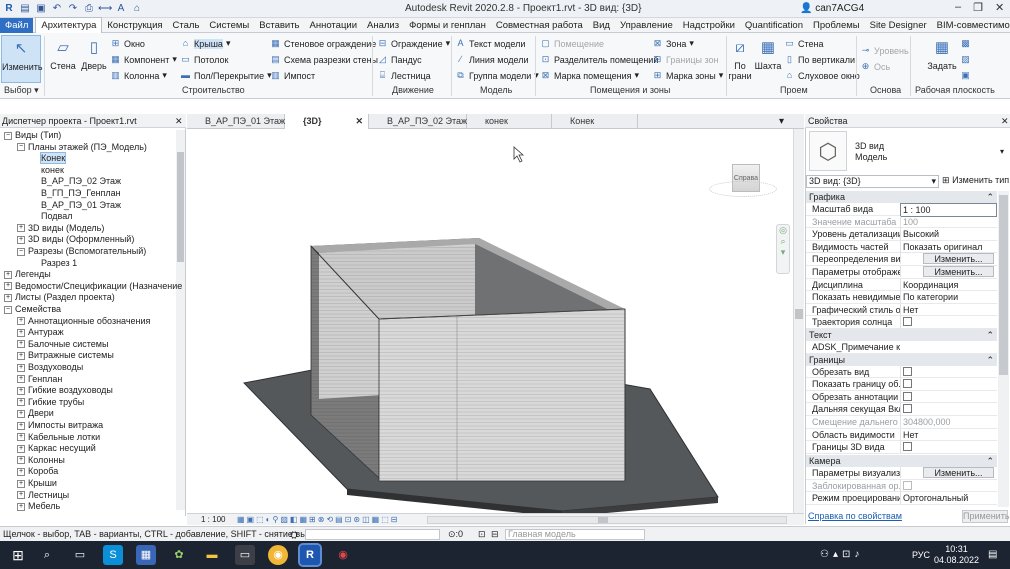 This screenshot has height=569, width=1010. What do you see at coordinates (81, 182) in the screenshot?
I see `browser-item: В_АР_ПЭ_02 Этаж` at bounding box center [81, 182].